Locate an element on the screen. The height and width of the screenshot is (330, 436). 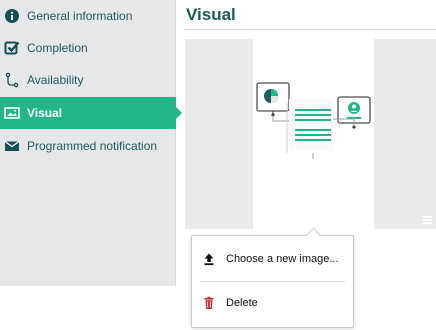
sidebar-item-label: Availability is located at coordinates (55, 80).